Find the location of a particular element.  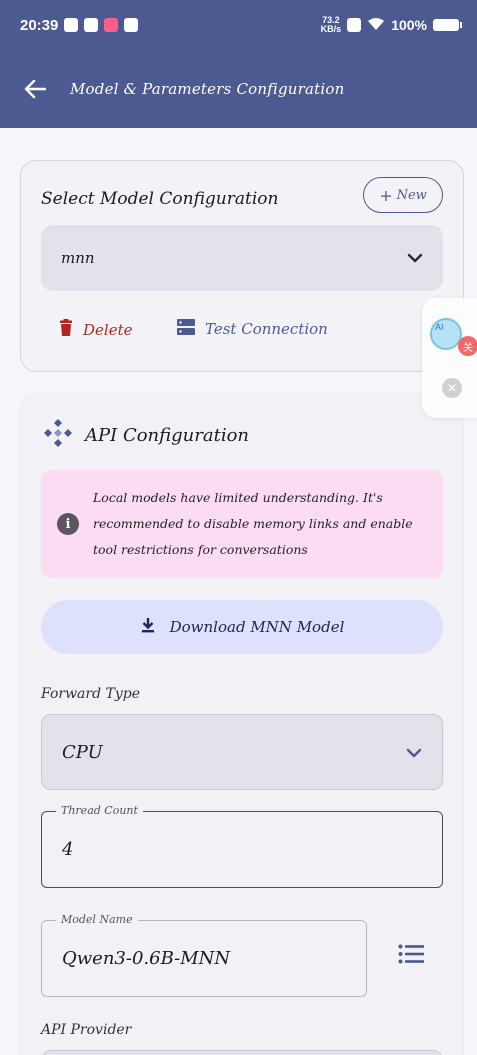

back-arrow-icon is located at coordinates (35, 89).